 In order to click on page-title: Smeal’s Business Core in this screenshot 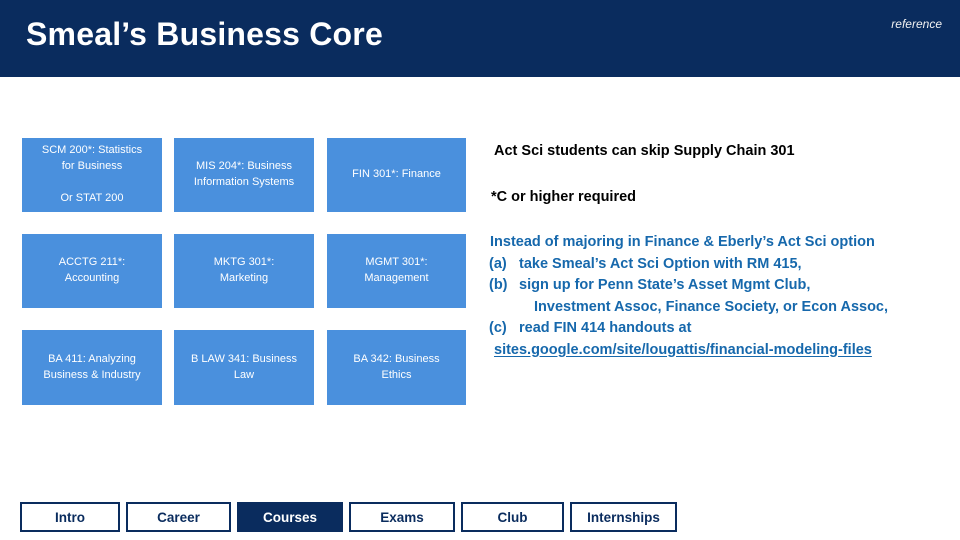, I will do `click(204, 34)`.